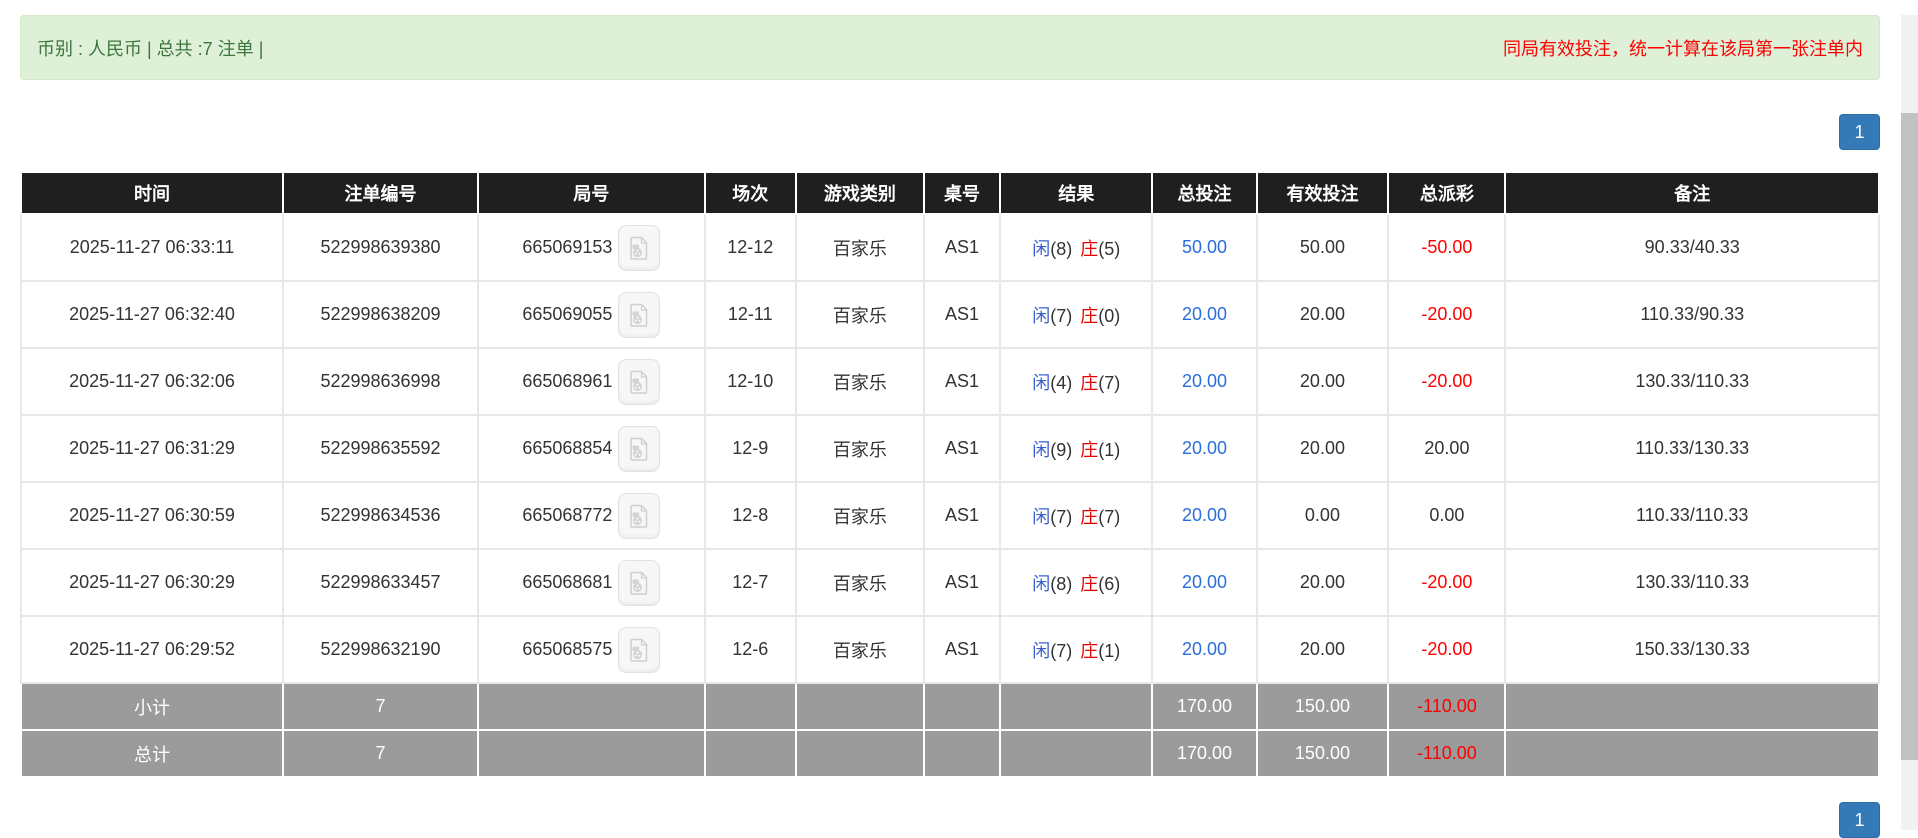 This screenshot has height=838, width=1918. Describe the element at coordinates (1109, 315) in the screenshot. I see `banker-score: (0)` at that location.